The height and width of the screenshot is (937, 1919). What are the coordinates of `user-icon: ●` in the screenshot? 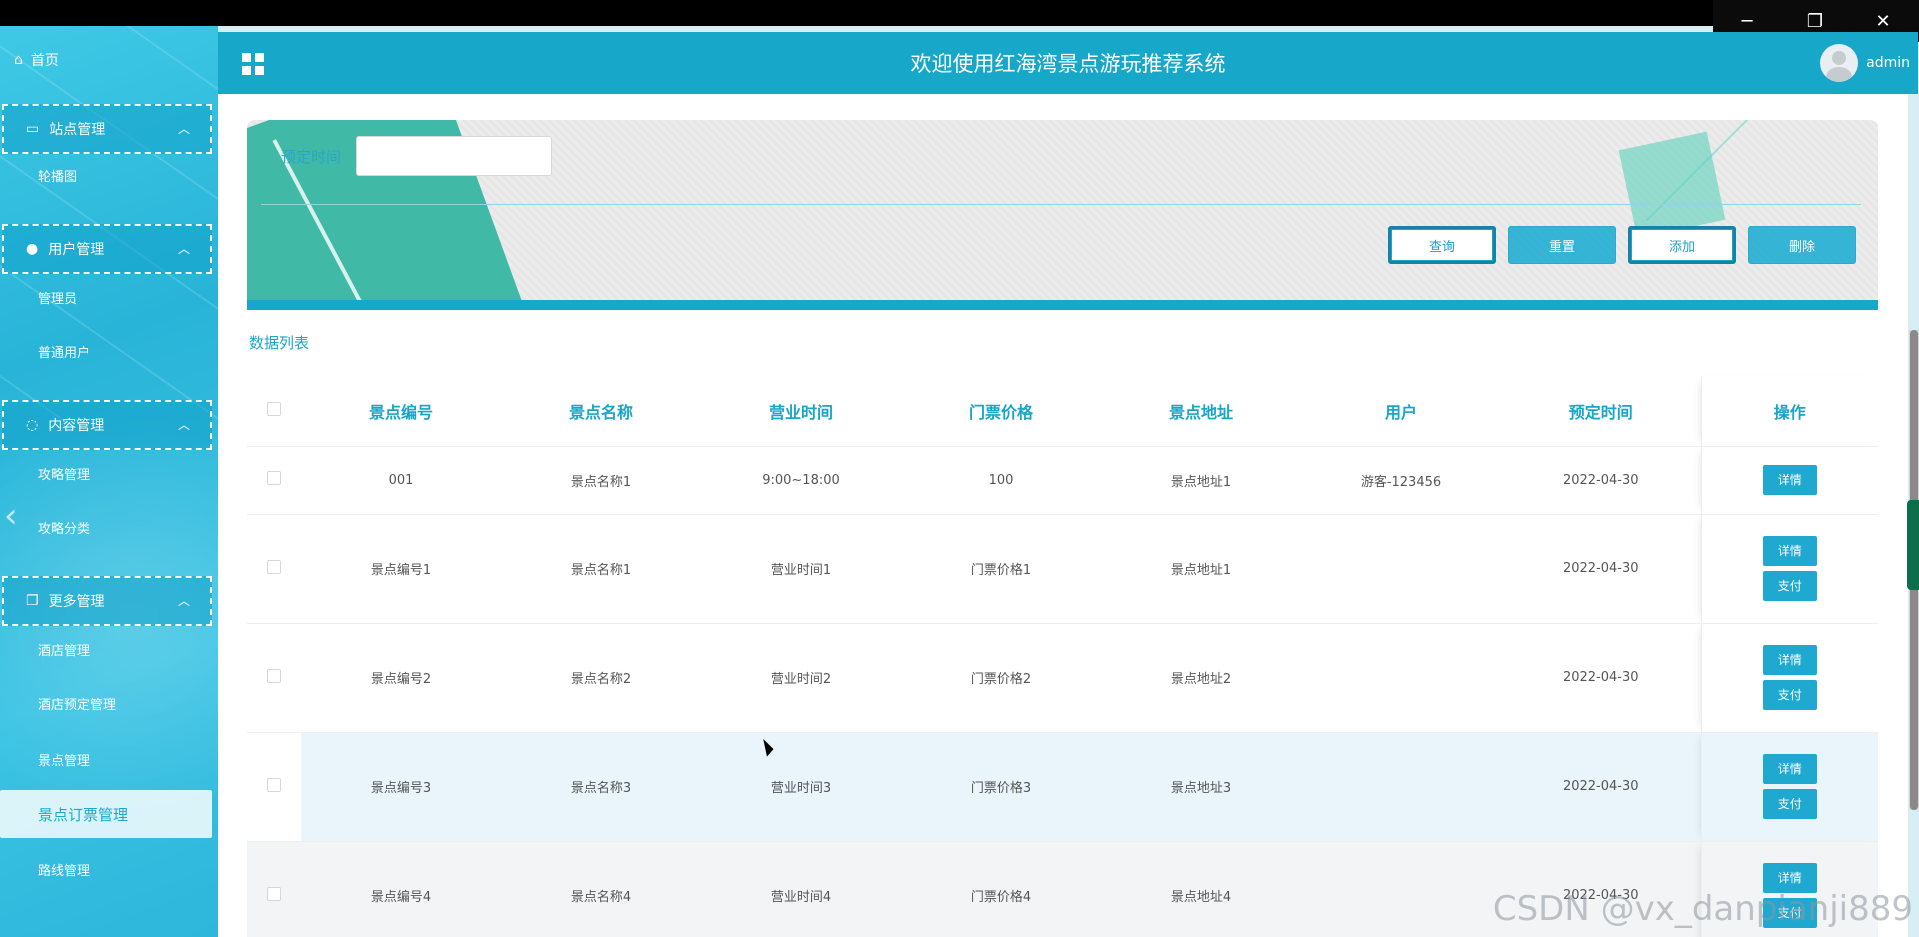 It's located at (32, 249).